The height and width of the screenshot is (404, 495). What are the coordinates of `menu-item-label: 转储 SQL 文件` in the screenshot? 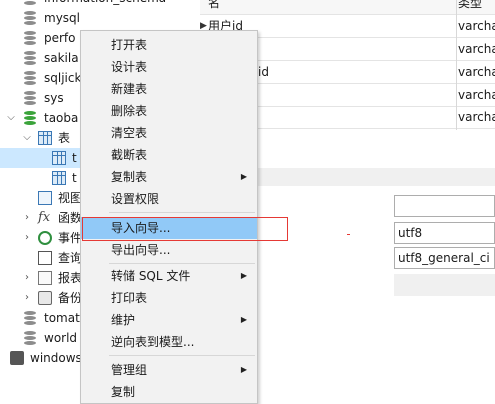 It's located at (151, 276).